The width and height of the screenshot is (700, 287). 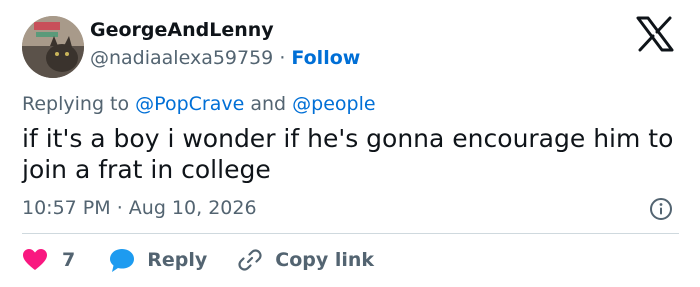 What do you see at coordinates (48, 260) in the screenshot?
I see `like-button: 7` at bounding box center [48, 260].